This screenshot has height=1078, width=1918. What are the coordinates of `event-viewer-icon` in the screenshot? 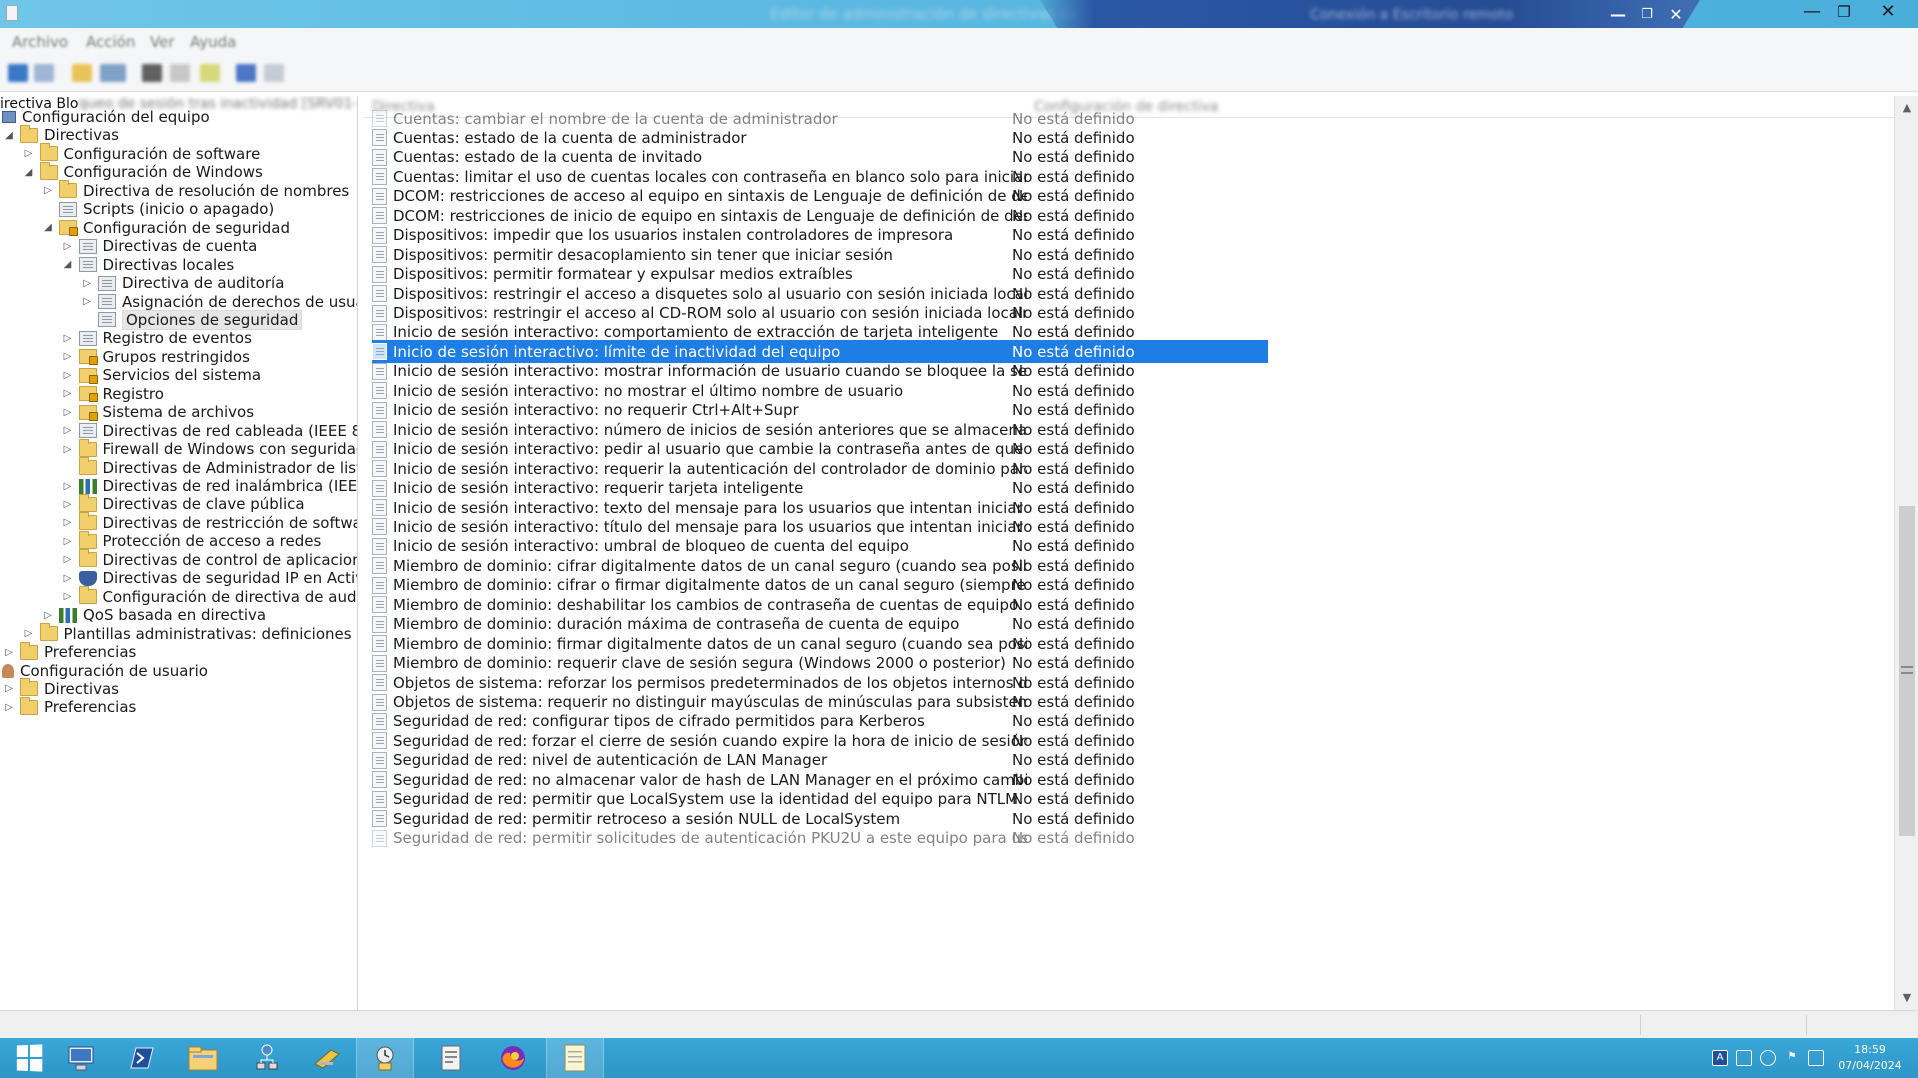 It's located at (451, 1058).